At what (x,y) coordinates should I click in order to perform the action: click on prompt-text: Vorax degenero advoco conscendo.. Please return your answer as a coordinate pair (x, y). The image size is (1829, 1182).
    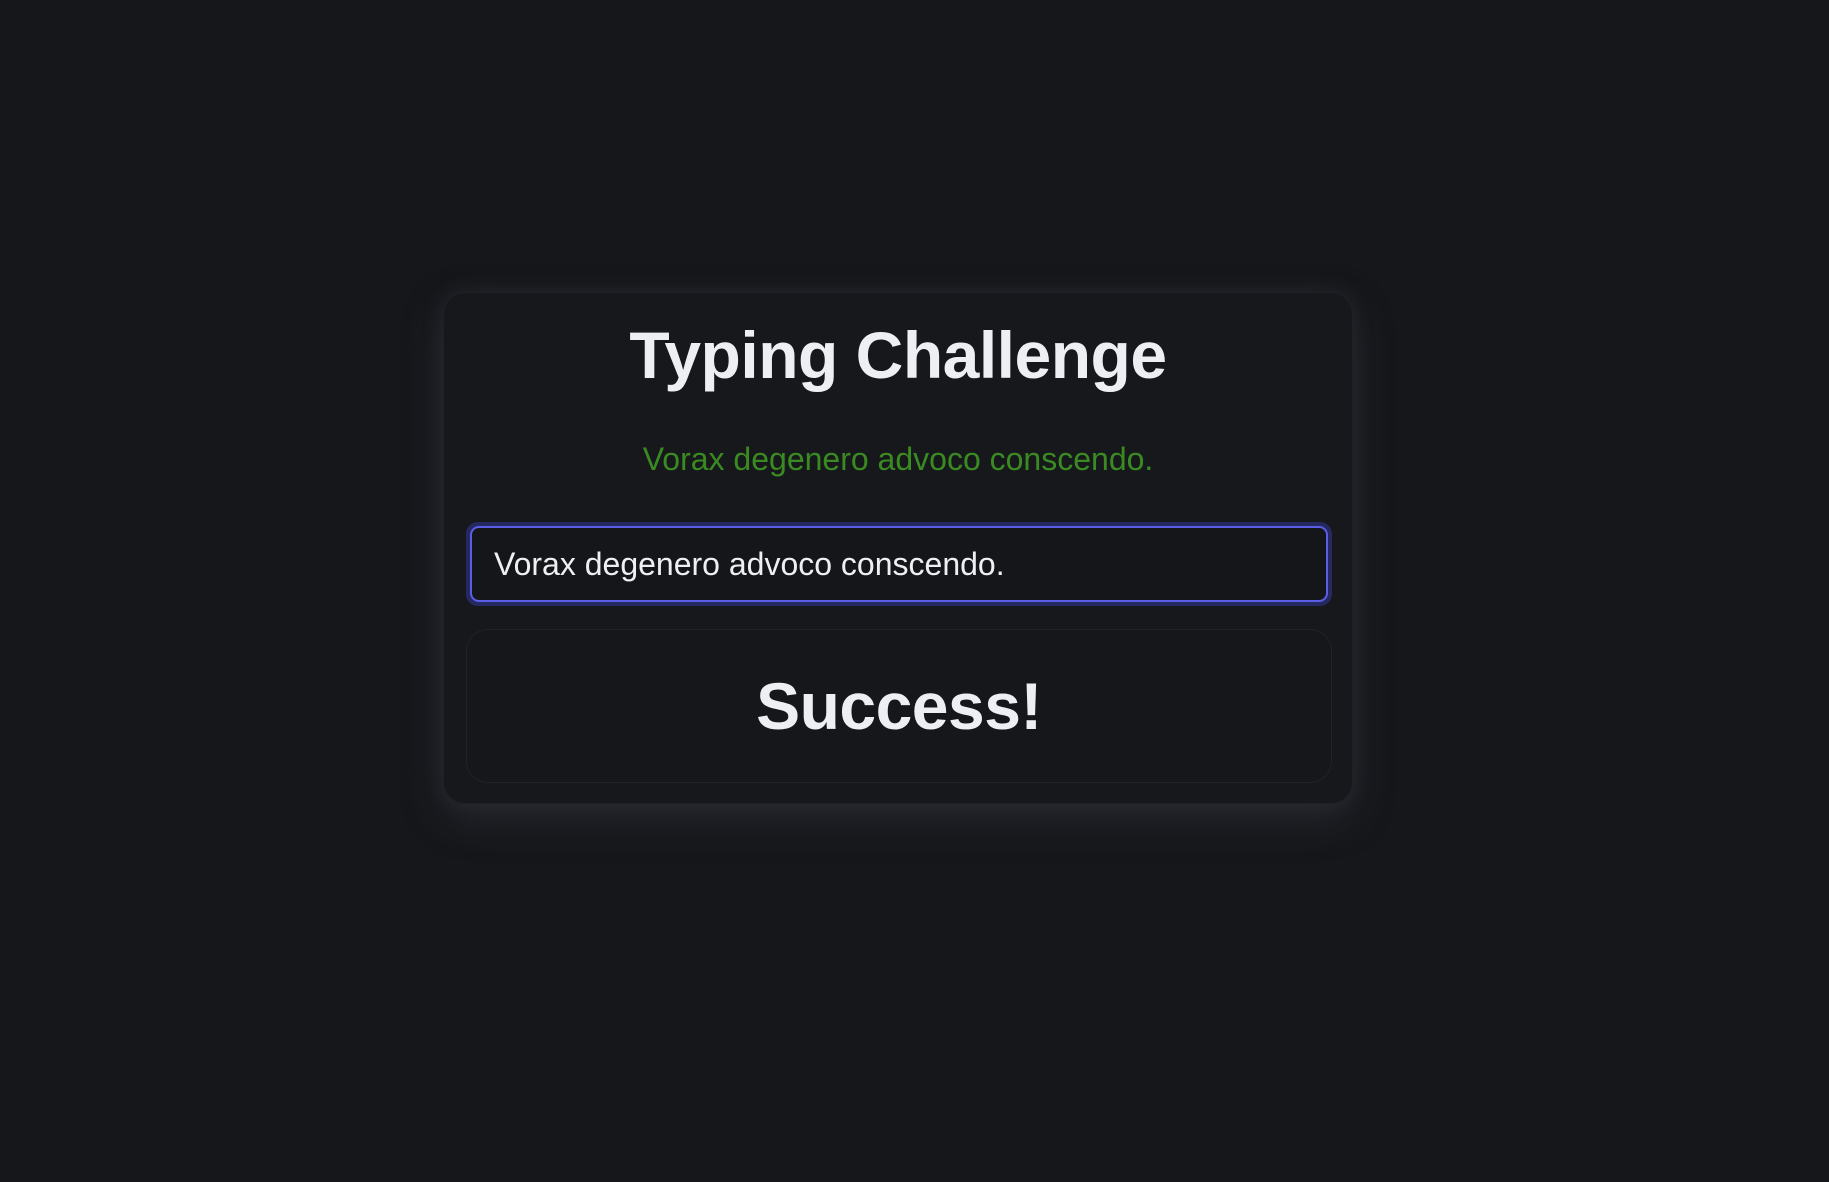
    Looking at the image, I should click on (898, 459).